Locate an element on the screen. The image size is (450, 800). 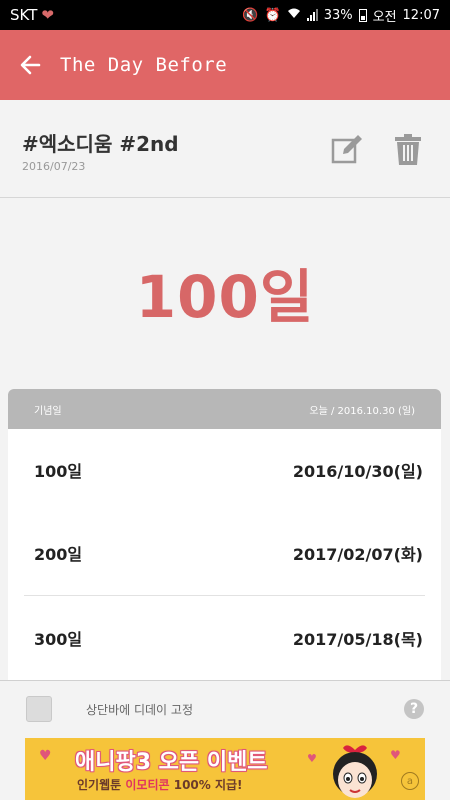
trash-icon is located at coordinates (408, 149).